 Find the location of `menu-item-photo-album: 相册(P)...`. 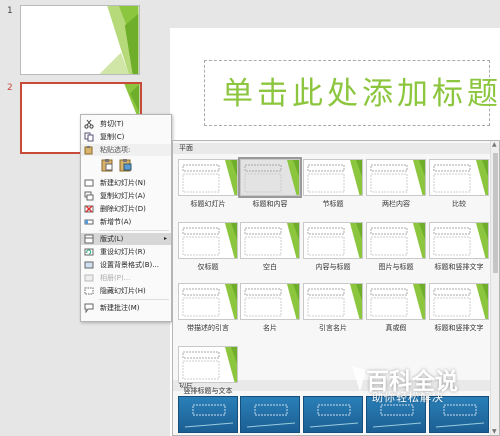

menu-item-photo-album: 相册(P)... is located at coordinates (126, 278).